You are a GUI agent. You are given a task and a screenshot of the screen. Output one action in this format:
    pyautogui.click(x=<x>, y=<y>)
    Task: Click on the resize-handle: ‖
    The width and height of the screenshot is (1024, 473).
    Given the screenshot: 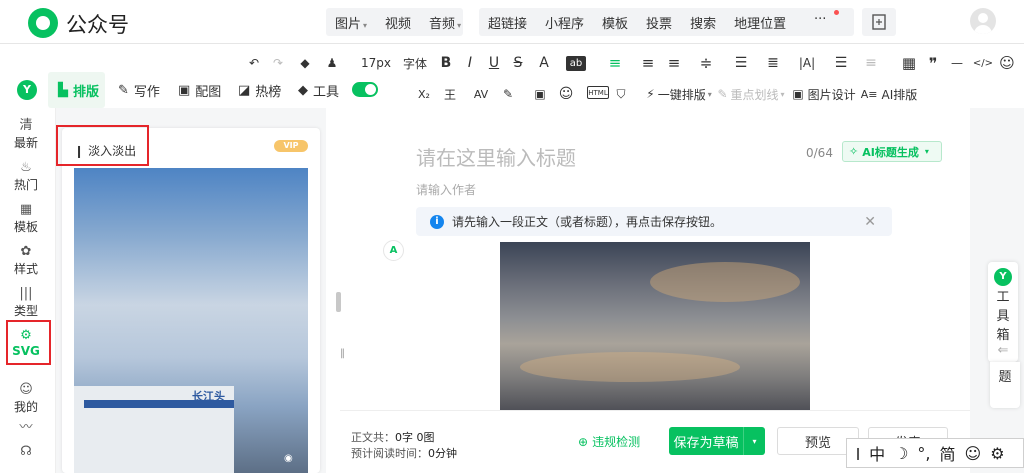 What is the action you would take?
    pyautogui.click(x=342, y=353)
    